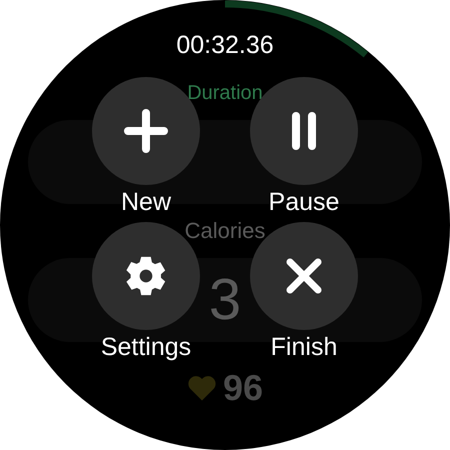 This screenshot has height=450, width=450. I want to click on heart-icon, so click(201, 388).